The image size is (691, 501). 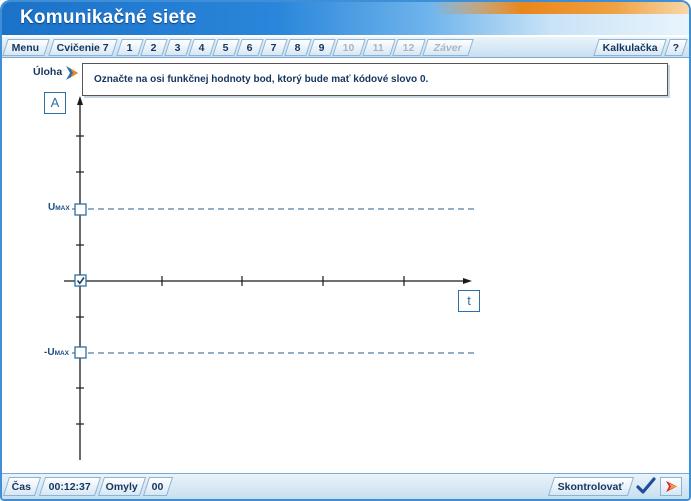 What do you see at coordinates (59, 207) in the screenshot?
I see `umax-label: UMAX` at bounding box center [59, 207].